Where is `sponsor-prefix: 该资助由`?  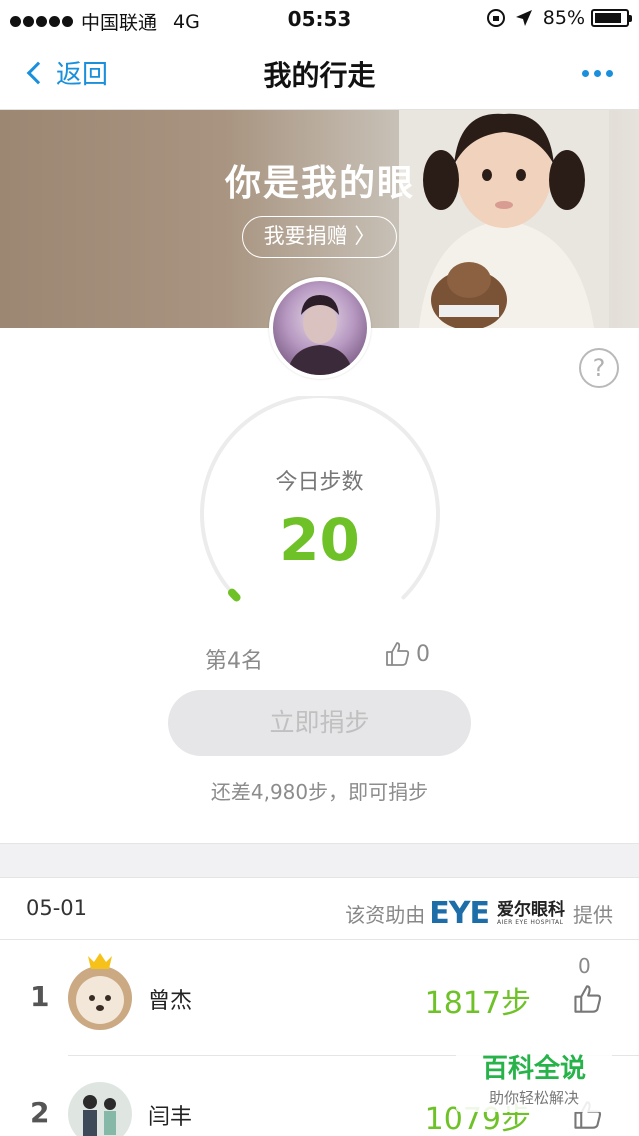
sponsor-prefix: 该资助由 is located at coordinates (385, 915).